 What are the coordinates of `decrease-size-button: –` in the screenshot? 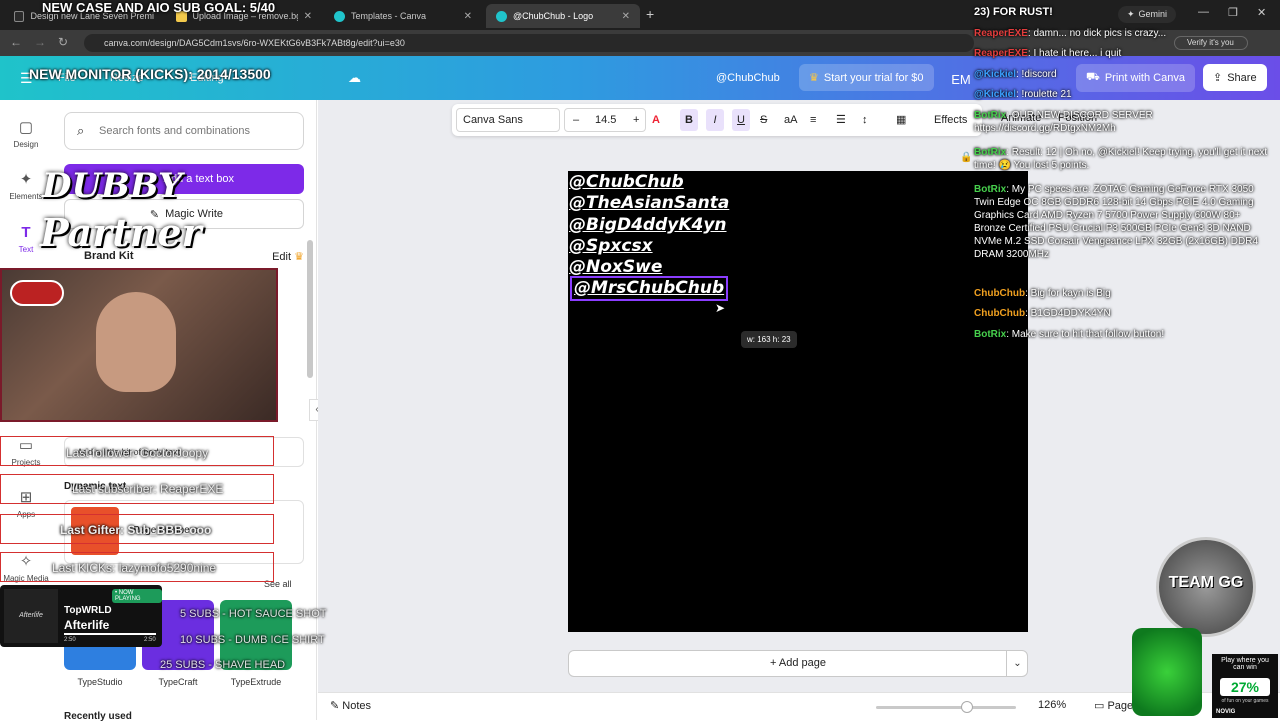 It's located at (576, 120).